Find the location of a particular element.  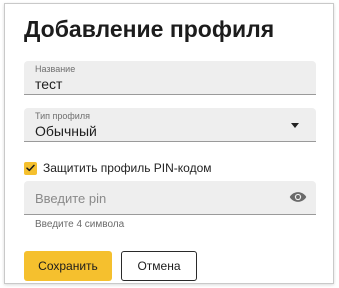

profile-name-label: Название is located at coordinates (55, 69).